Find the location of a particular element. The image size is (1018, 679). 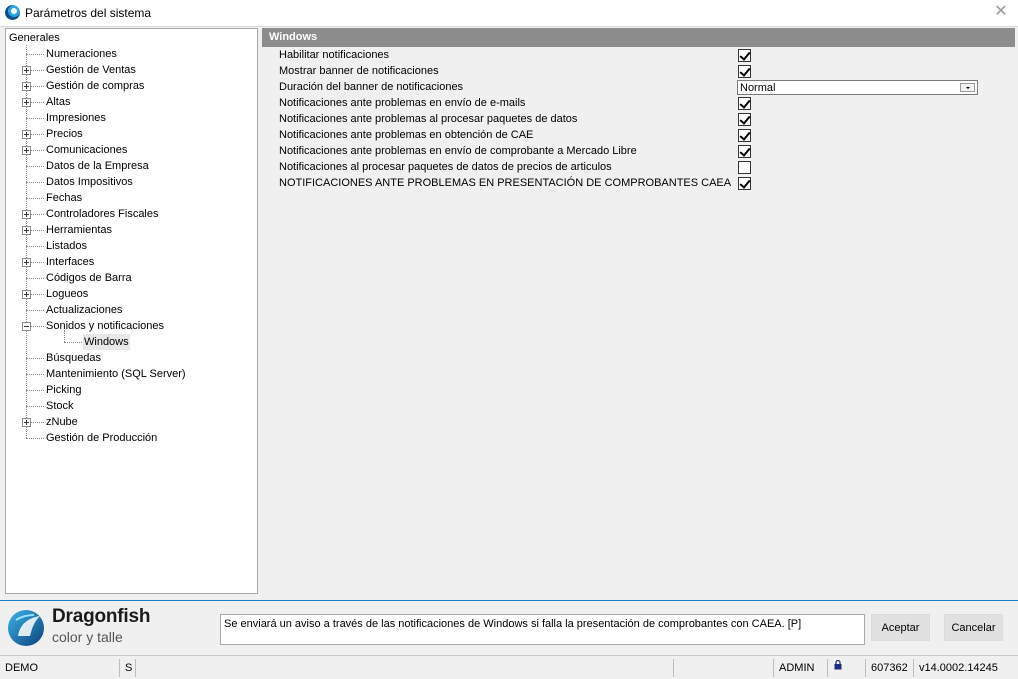

tree-item-label: Datos Impositivos is located at coordinates (89, 182).